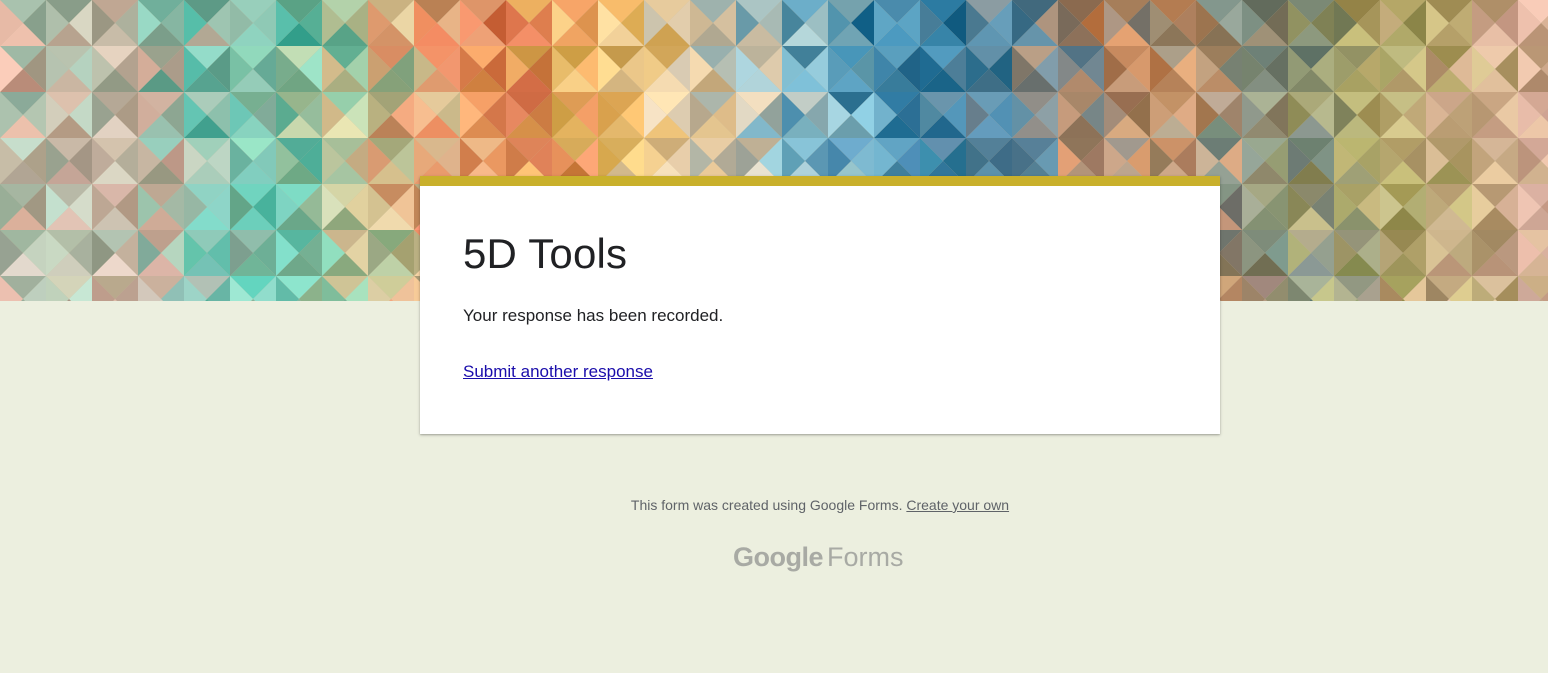  What do you see at coordinates (558, 372) in the screenshot?
I see `submit-another-response-link: Submit another response` at bounding box center [558, 372].